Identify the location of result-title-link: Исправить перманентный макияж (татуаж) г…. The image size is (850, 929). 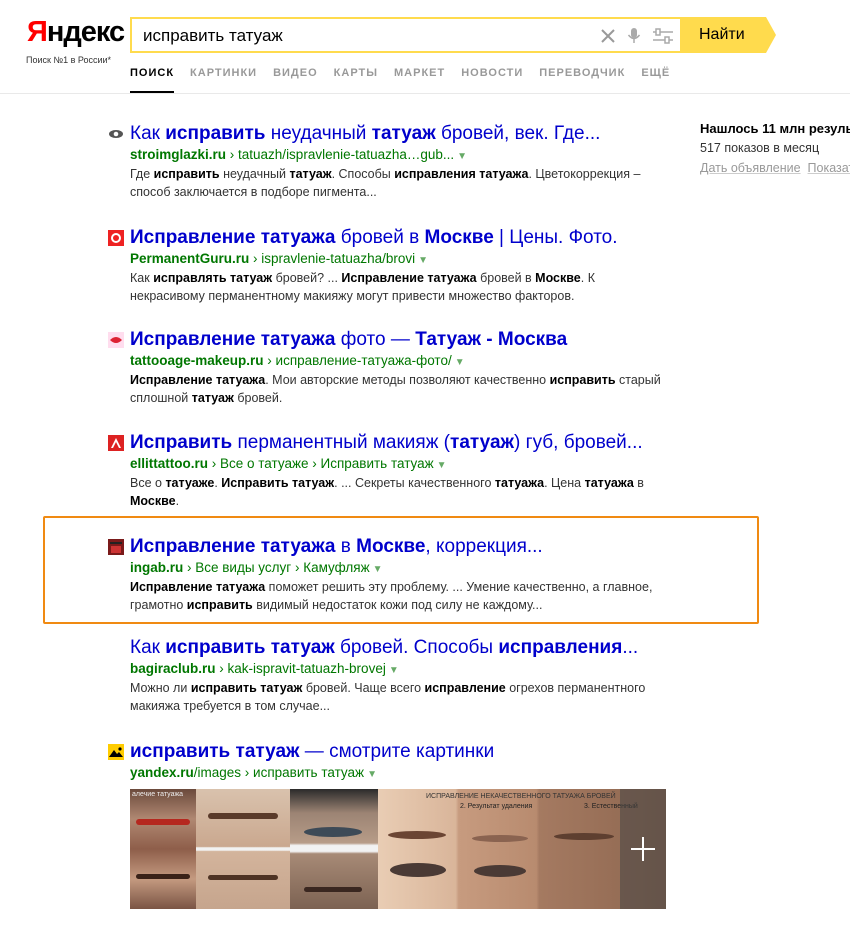
(386, 443).